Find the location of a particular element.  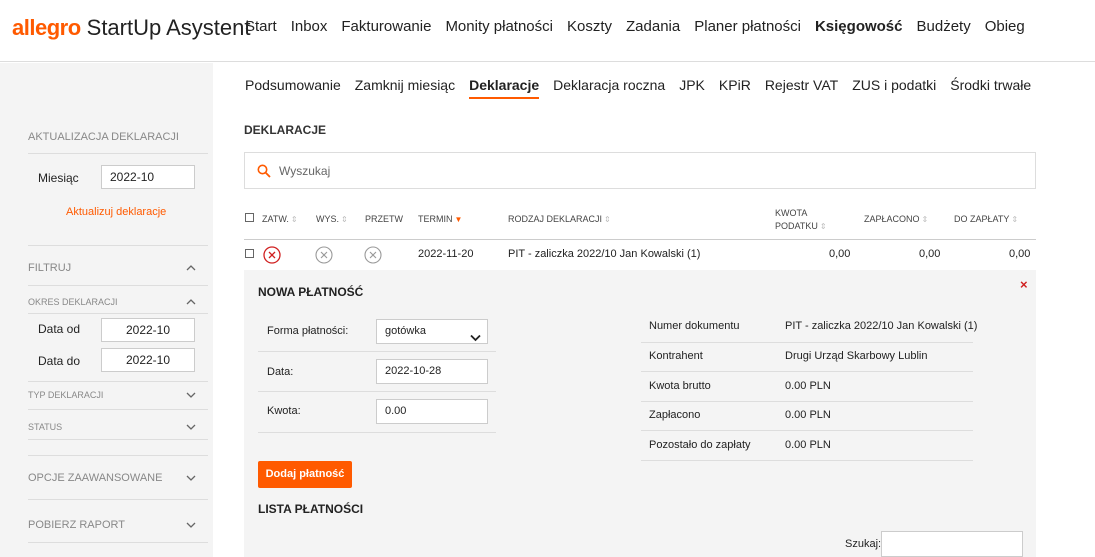

nav-inbox: Inbox is located at coordinates (309, 26).